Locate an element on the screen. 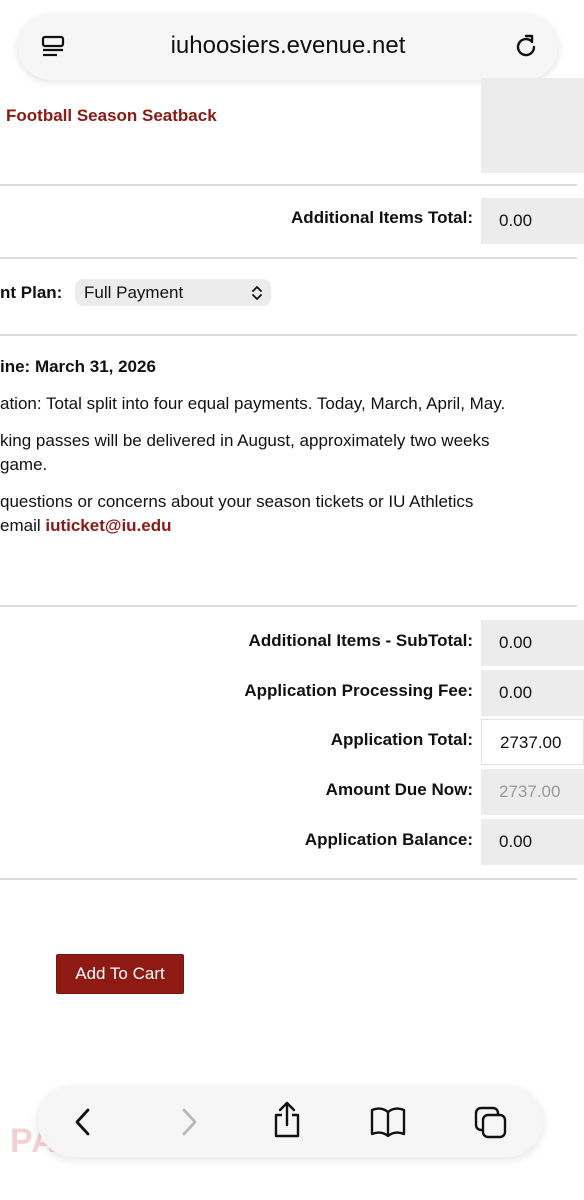 The image size is (584, 1200). contact-info-text-cont: email iuticket@iu.edu is located at coordinates (86, 526).